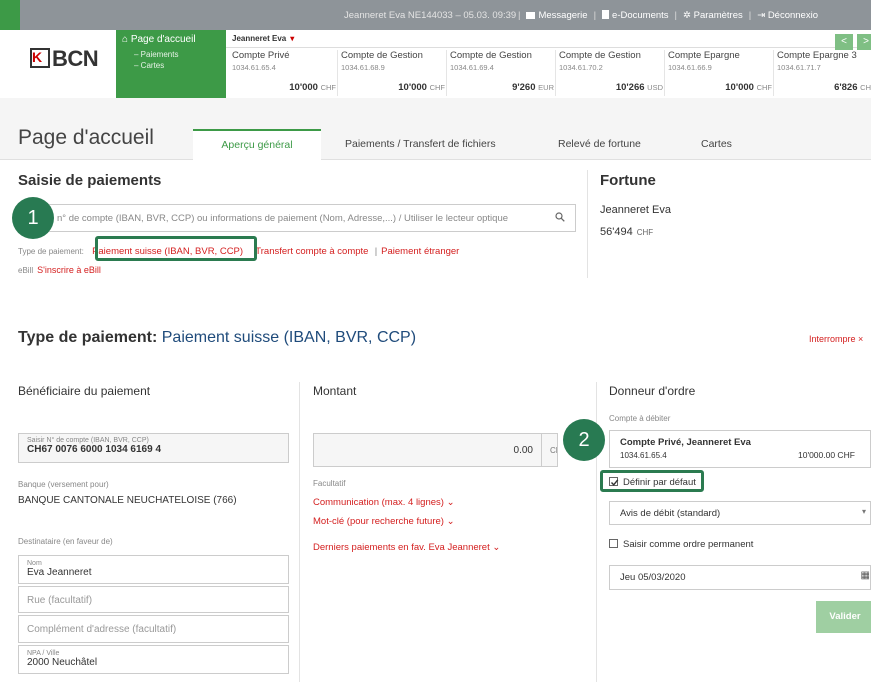 The height and width of the screenshot is (690, 871). Describe the element at coordinates (560, 217) in the screenshot. I see `search-icon` at that location.